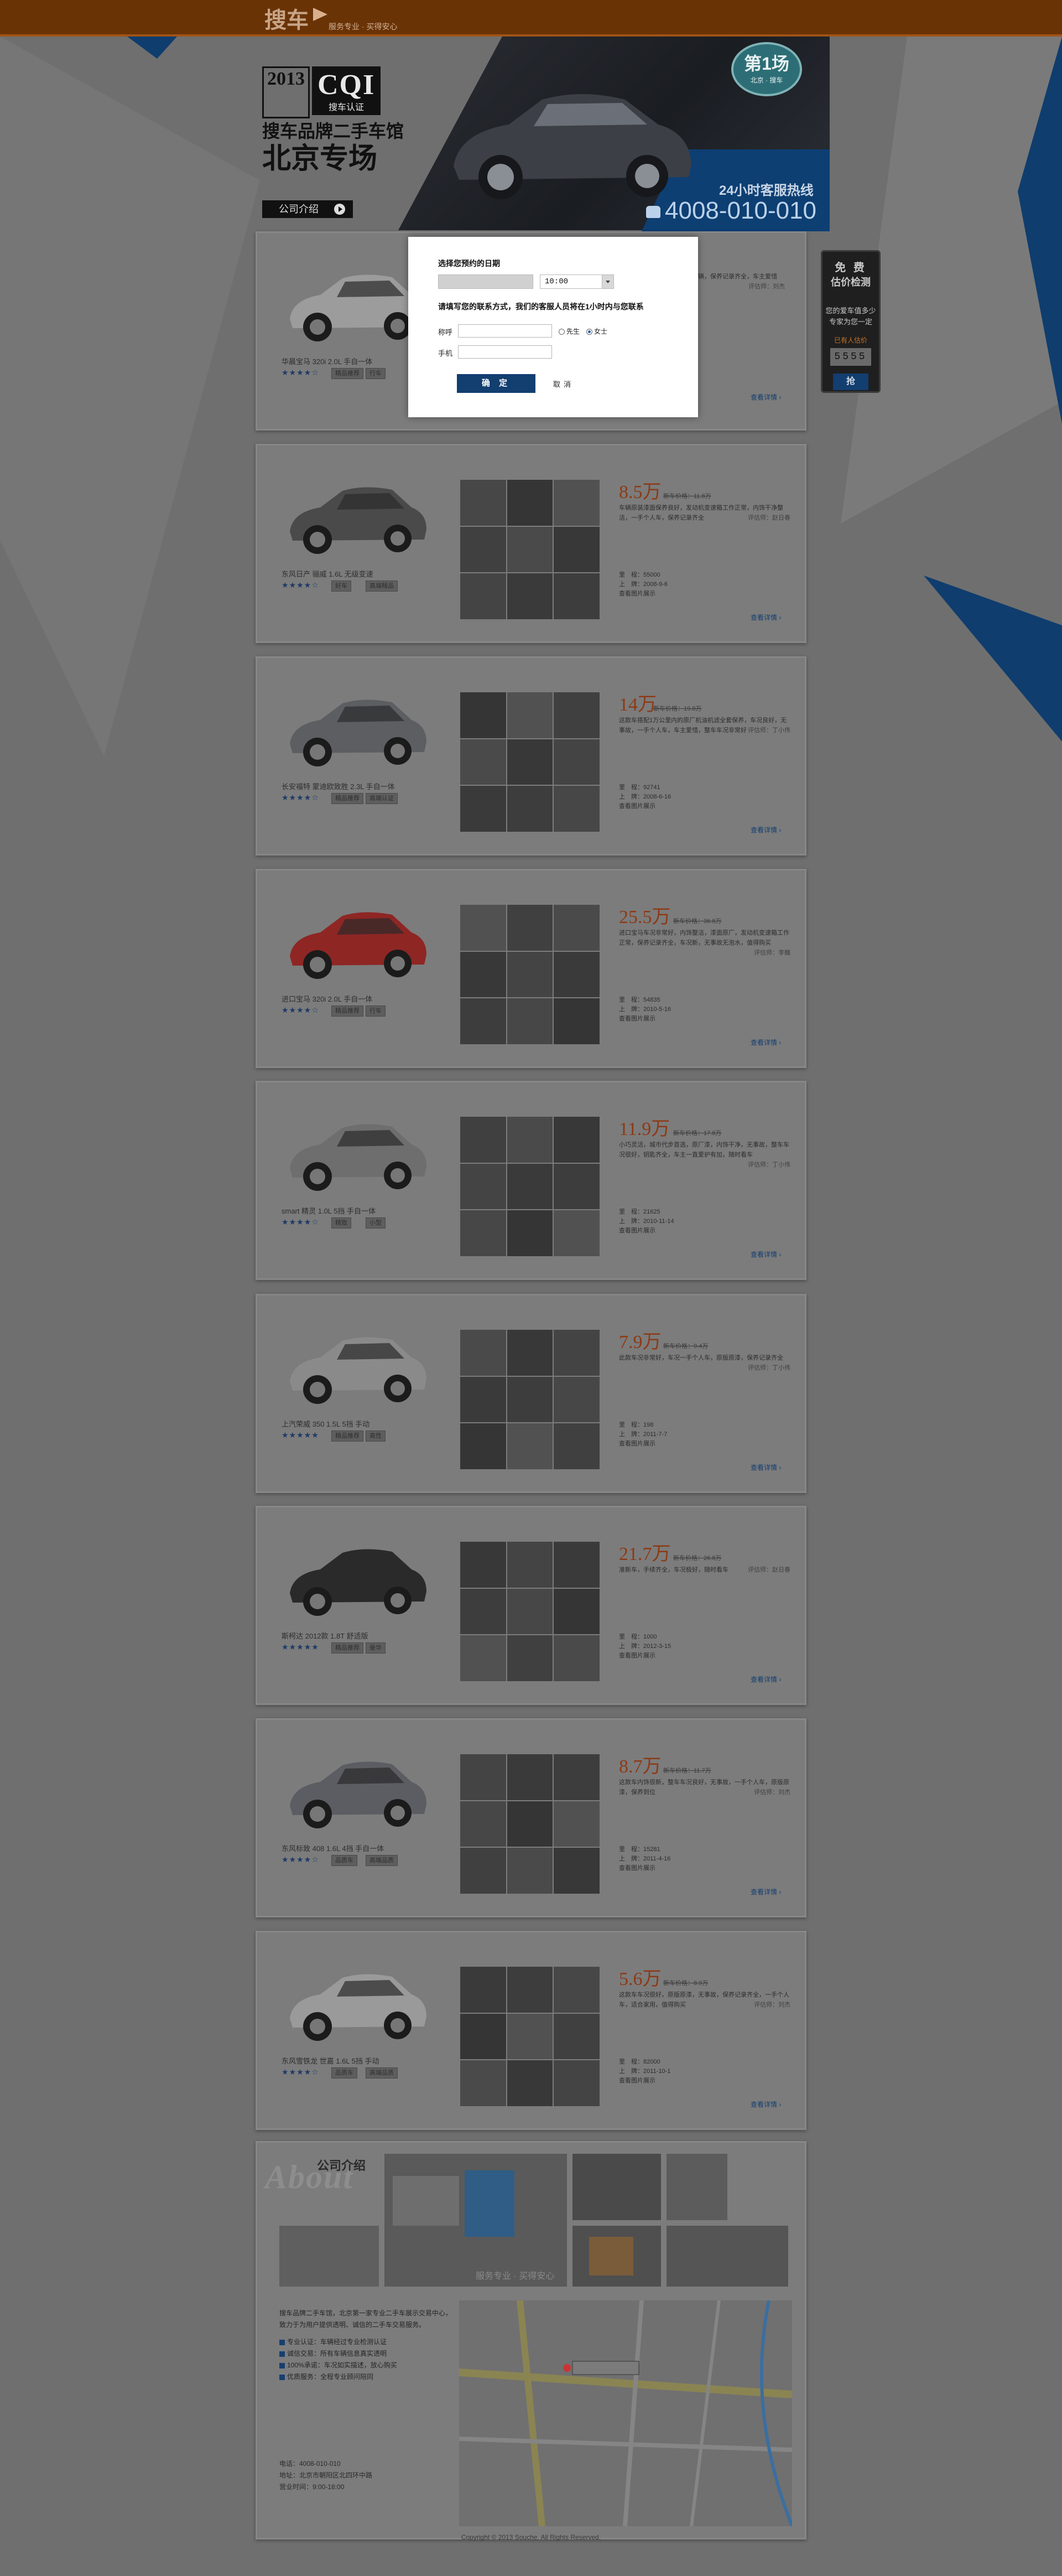 The height and width of the screenshot is (2576, 1062). I want to click on car-name: 进口宝马 320i 2.0L 手自一体, so click(351, 998).